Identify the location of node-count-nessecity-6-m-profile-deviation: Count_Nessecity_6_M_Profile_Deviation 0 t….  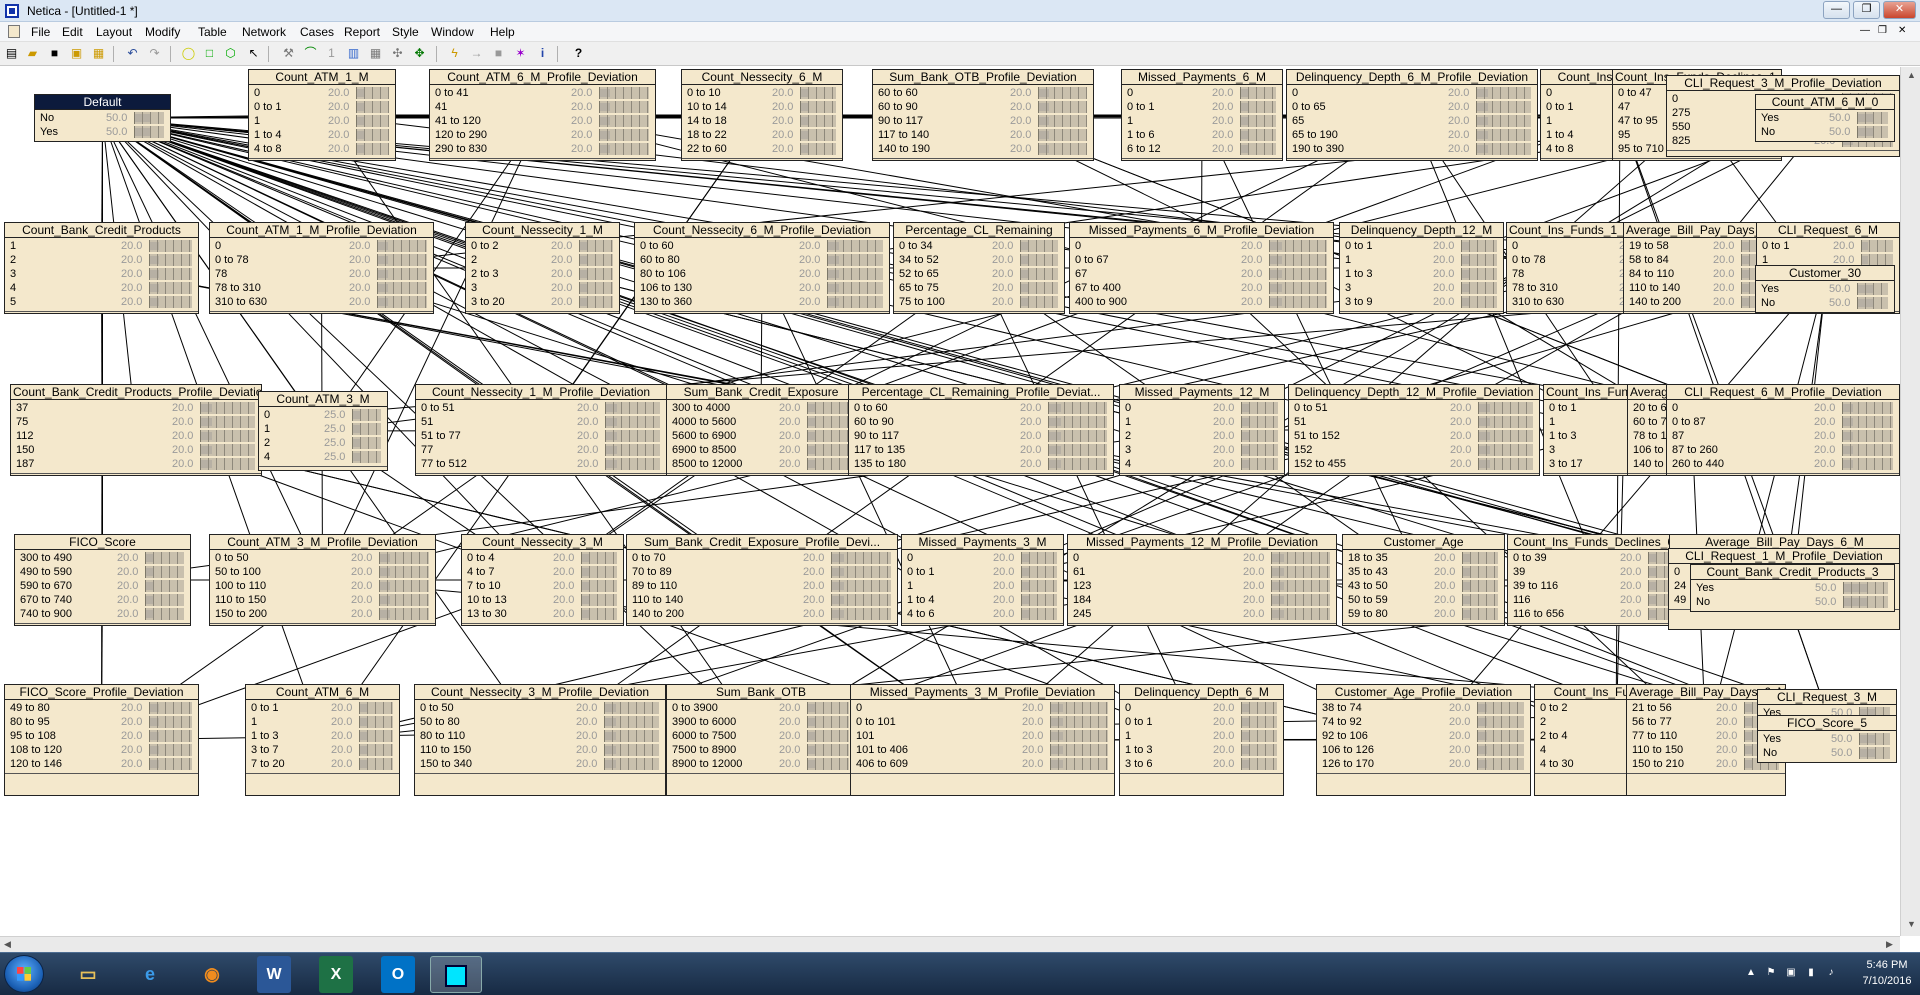
(762, 268).